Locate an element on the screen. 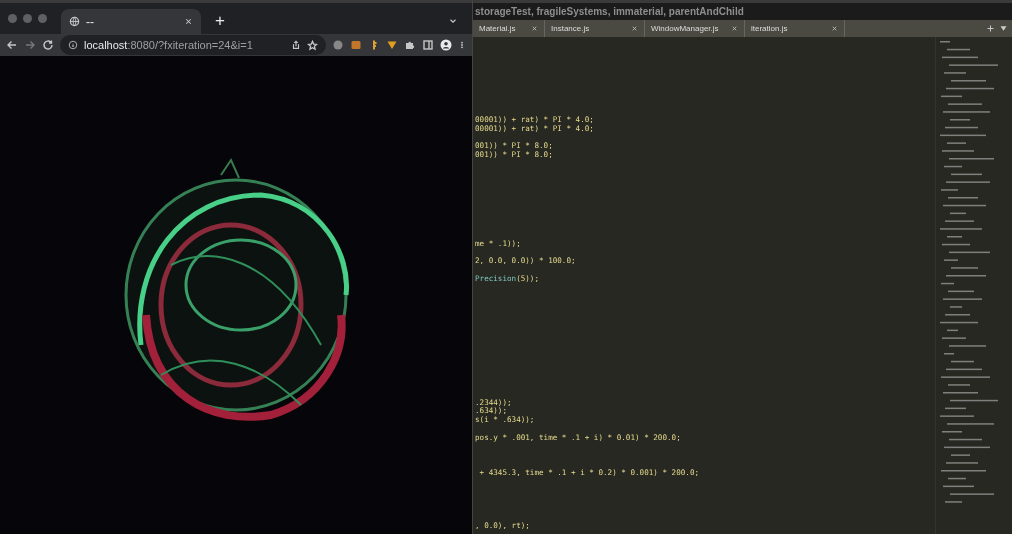 The height and width of the screenshot is (534, 1012). window-minimize-dot is located at coordinates (27, 18).